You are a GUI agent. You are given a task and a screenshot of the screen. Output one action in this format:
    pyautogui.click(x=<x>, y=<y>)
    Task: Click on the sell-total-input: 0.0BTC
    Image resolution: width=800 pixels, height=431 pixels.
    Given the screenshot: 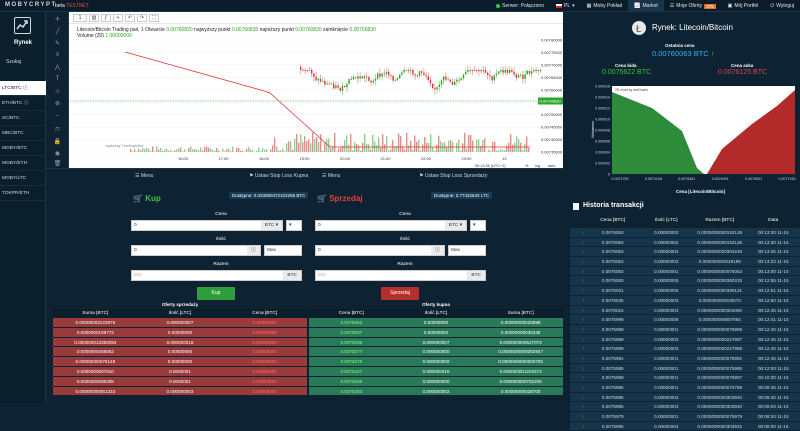 What is the action you would take?
    pyautogui.click(x=400, y=275)
    